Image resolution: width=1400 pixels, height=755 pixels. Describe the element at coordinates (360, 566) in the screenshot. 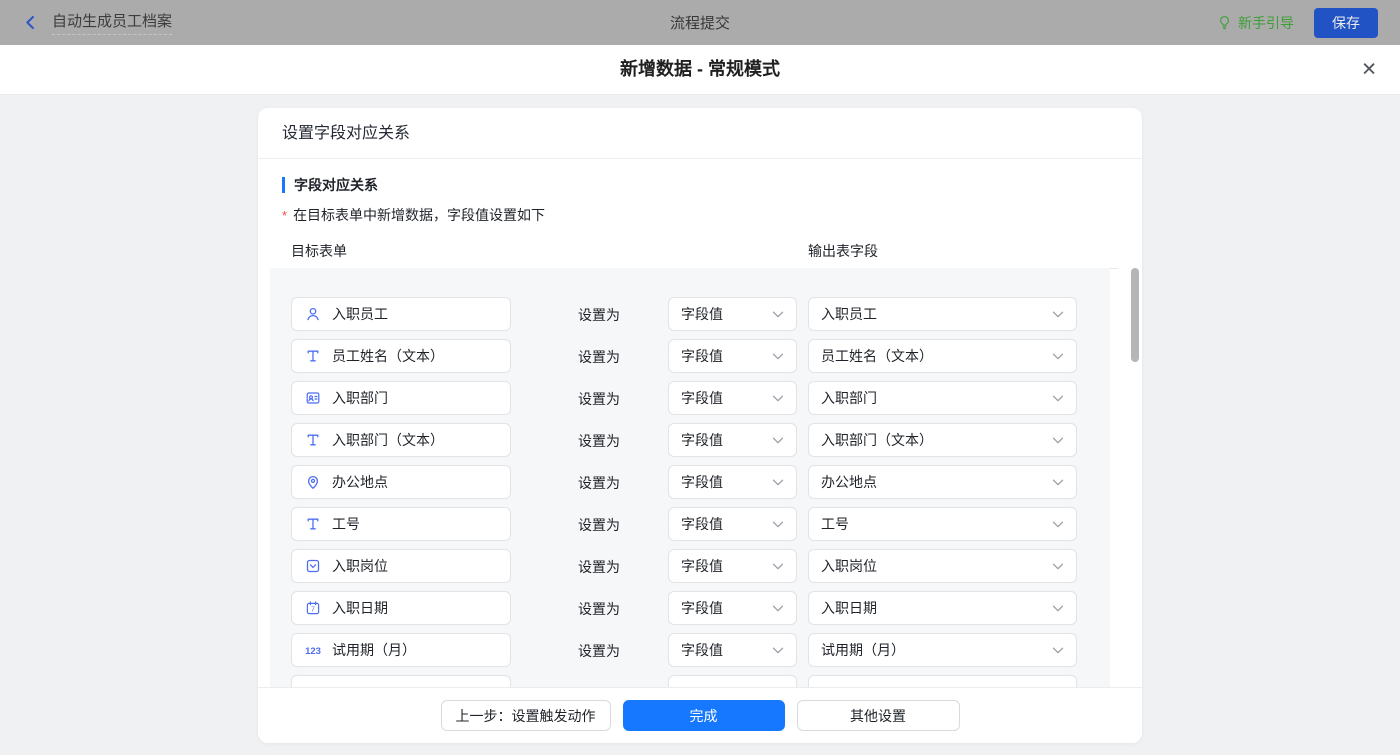

I see `target-field-label: 入职岗位` at that location.